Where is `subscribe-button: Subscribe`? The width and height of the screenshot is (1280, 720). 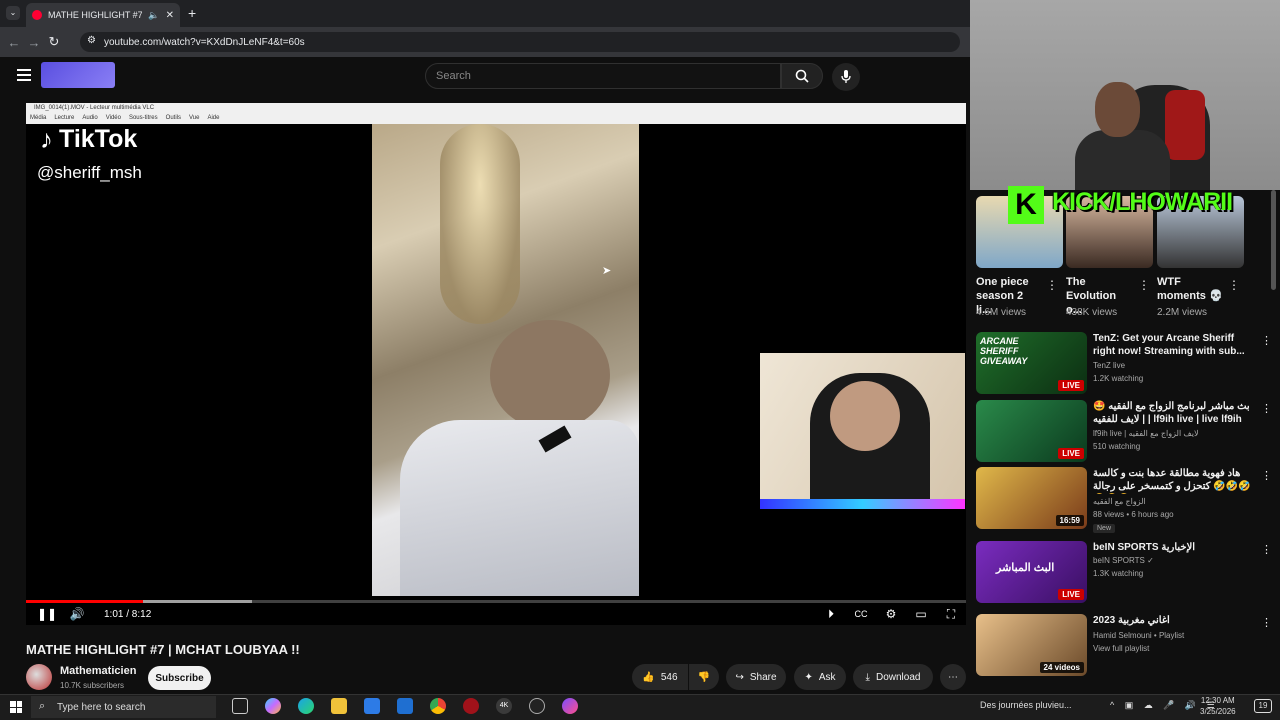 subscribe-button: Subscribe is located at coordinates (179, 678).